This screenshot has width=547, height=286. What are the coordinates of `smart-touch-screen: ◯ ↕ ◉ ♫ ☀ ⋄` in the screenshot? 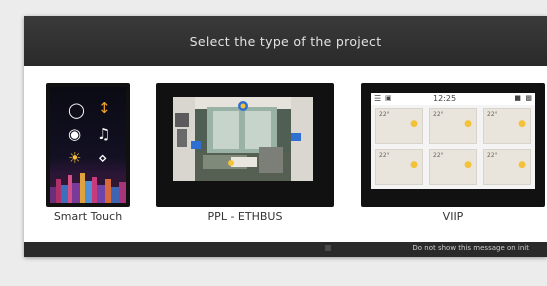 It's located at (88, 145).